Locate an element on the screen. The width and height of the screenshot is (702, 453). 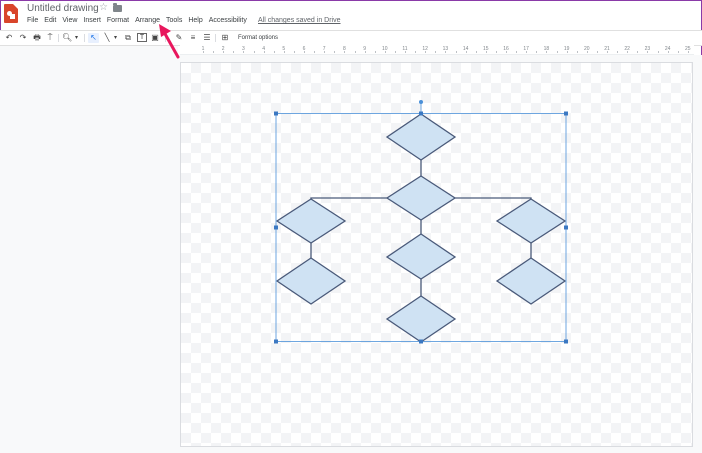
diamond-bottom is located at coordinates (421, 319).